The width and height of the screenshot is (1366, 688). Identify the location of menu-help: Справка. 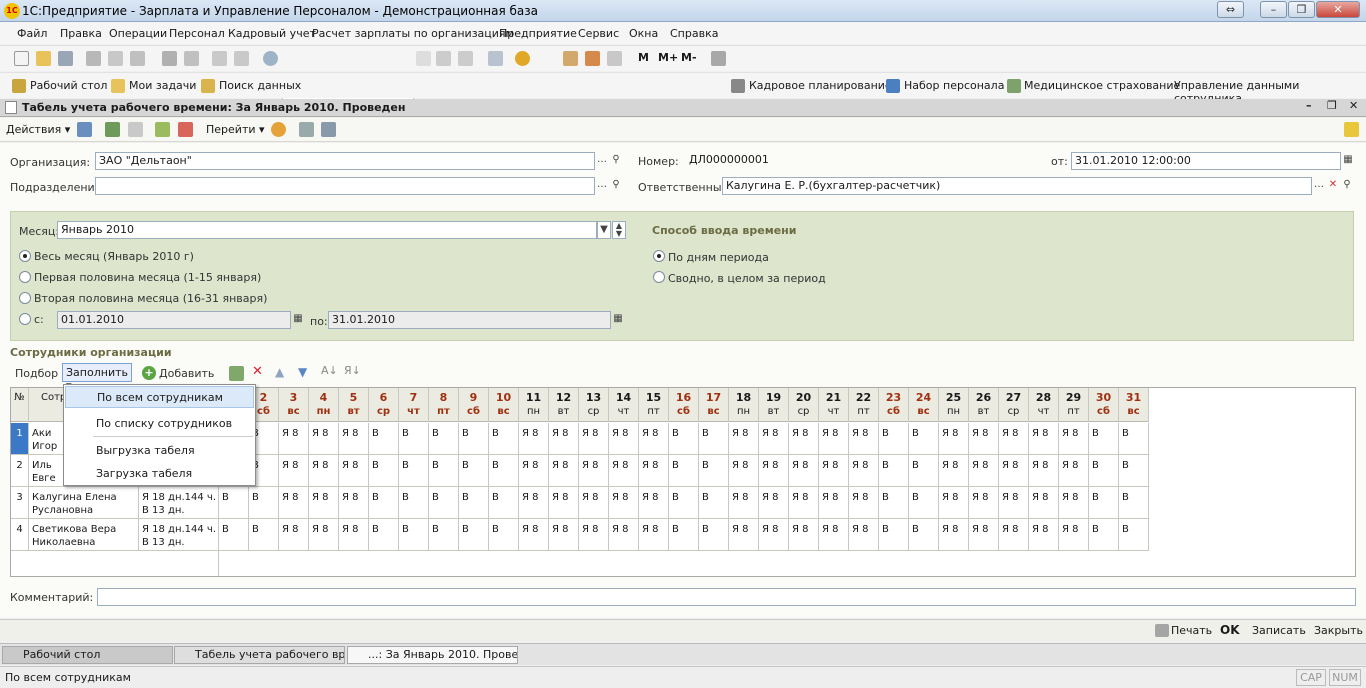
(694, 33).